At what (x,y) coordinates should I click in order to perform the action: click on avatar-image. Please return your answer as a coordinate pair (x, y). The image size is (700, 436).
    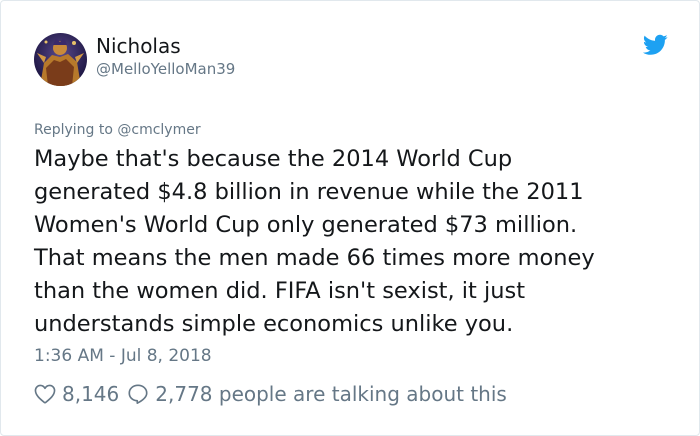
    Looking at the image, I should click on (60, 59).